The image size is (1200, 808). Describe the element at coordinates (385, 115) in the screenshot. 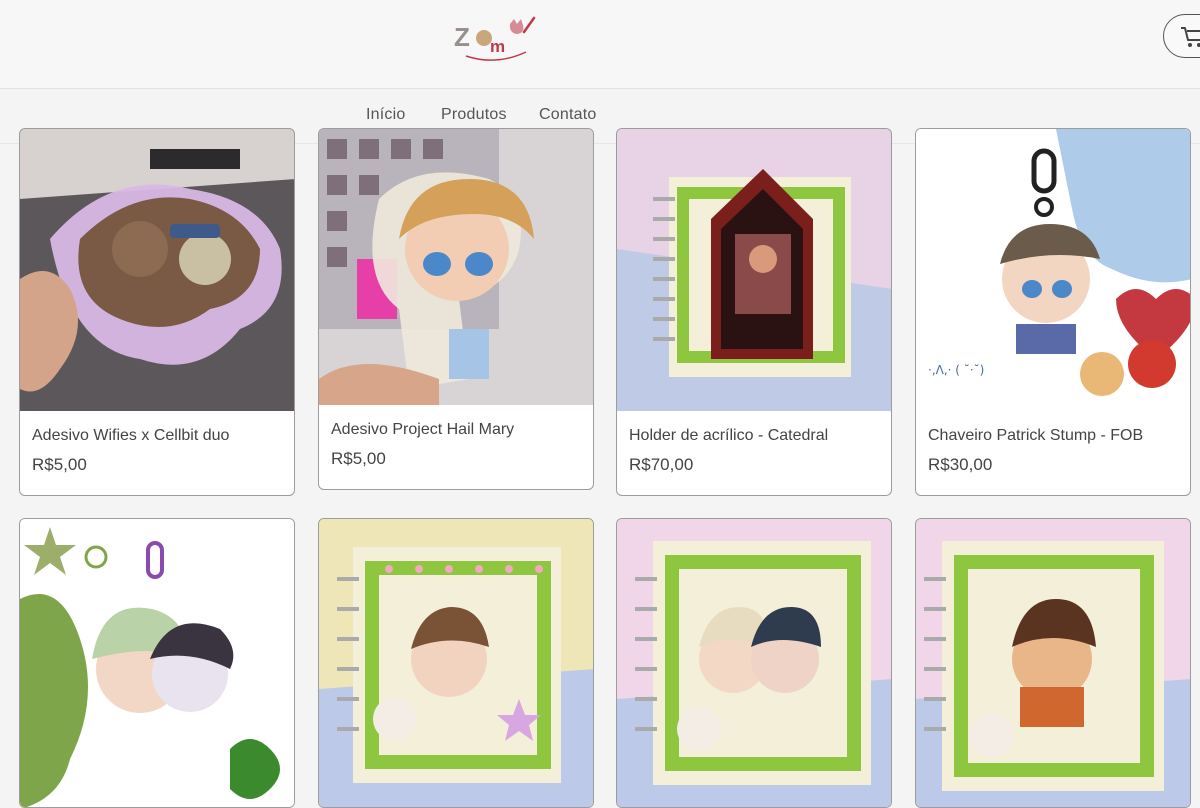

I see `nav-item-inicio: Início` at that location.